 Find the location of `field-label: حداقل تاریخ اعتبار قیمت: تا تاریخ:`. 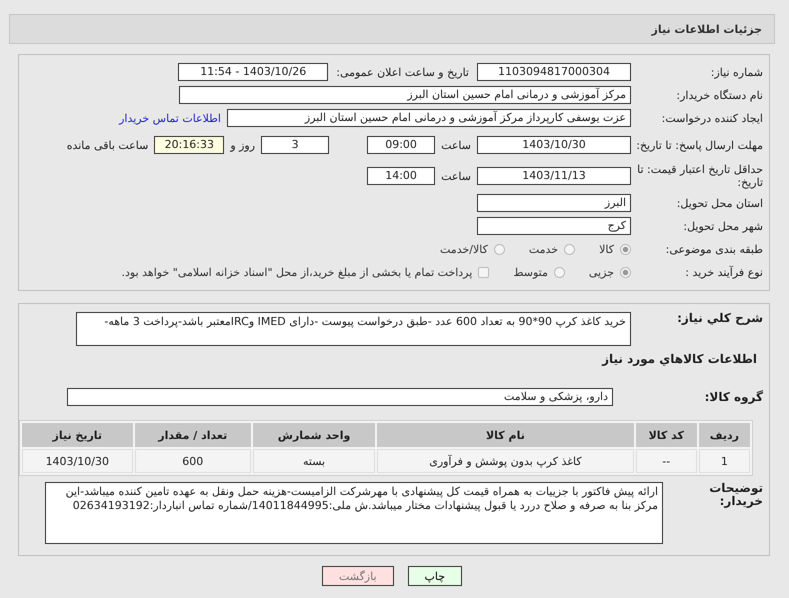

field-label: حداقل تاریخ اعتبار قیمت: تا تاریخ: is located at coordinates (700, 176).